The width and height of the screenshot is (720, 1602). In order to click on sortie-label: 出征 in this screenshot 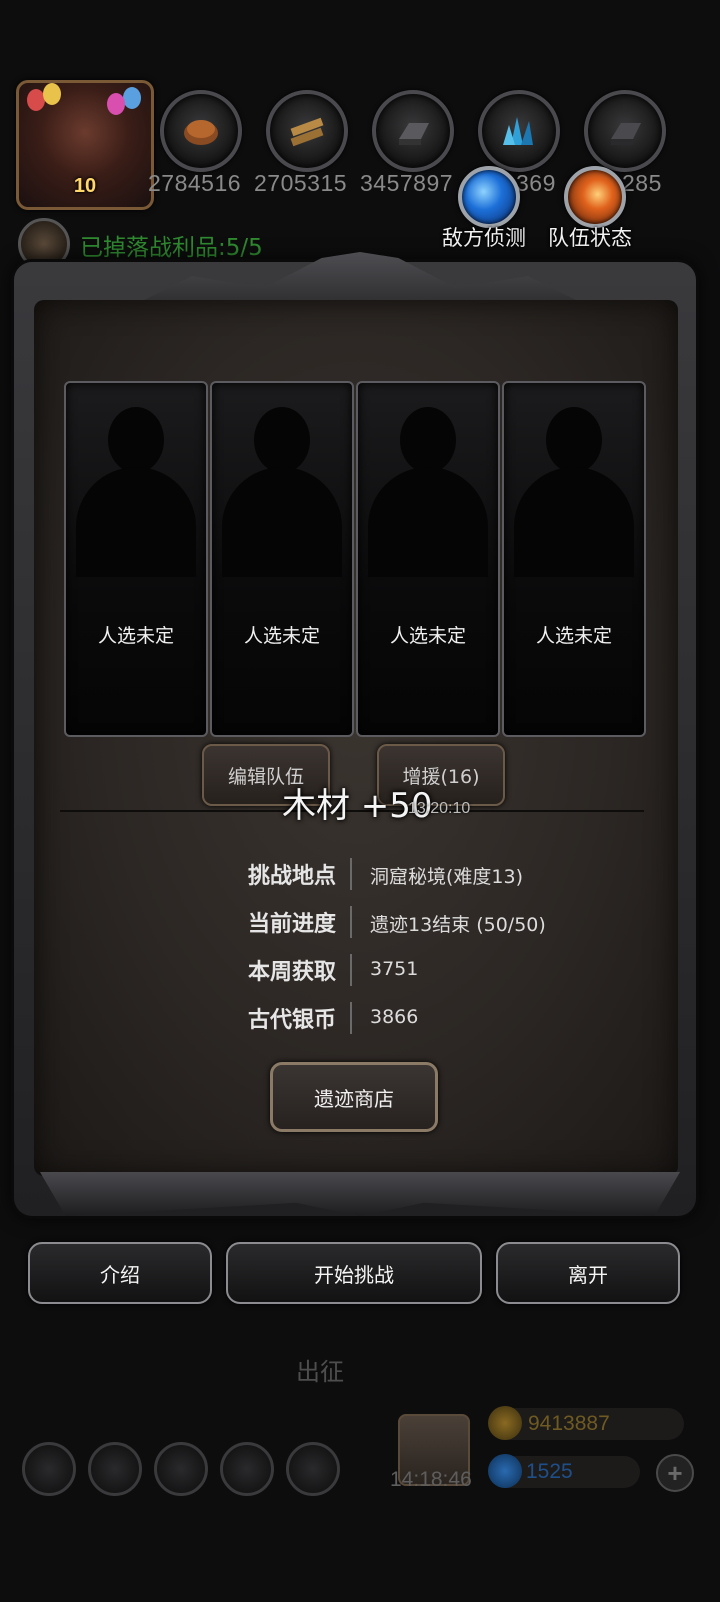, I will do `click(320, 1372)`.